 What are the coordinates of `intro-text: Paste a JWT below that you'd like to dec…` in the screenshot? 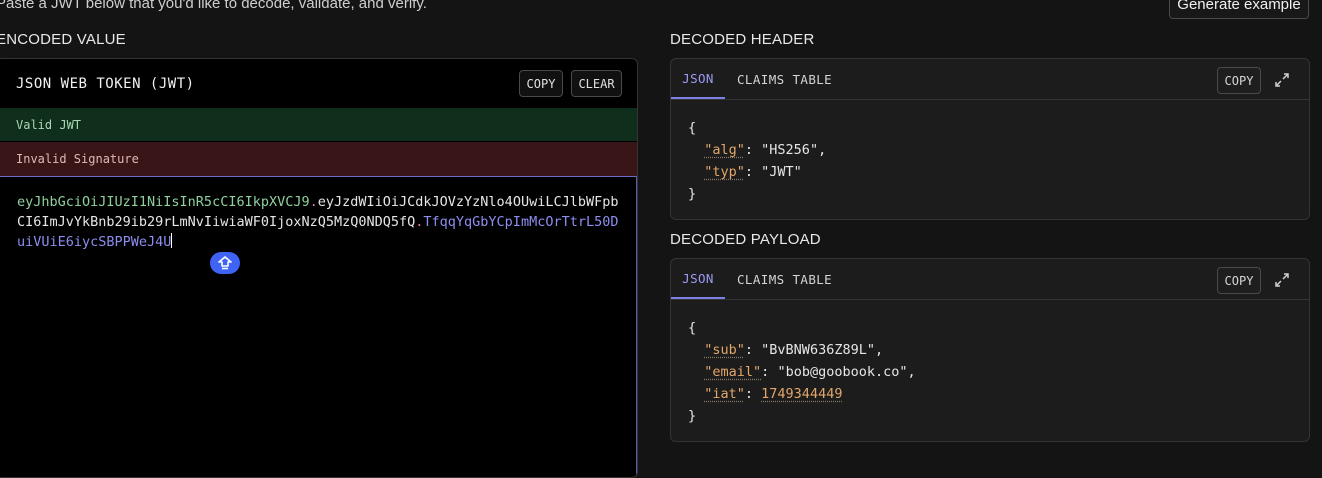 It's located at (213, 6).